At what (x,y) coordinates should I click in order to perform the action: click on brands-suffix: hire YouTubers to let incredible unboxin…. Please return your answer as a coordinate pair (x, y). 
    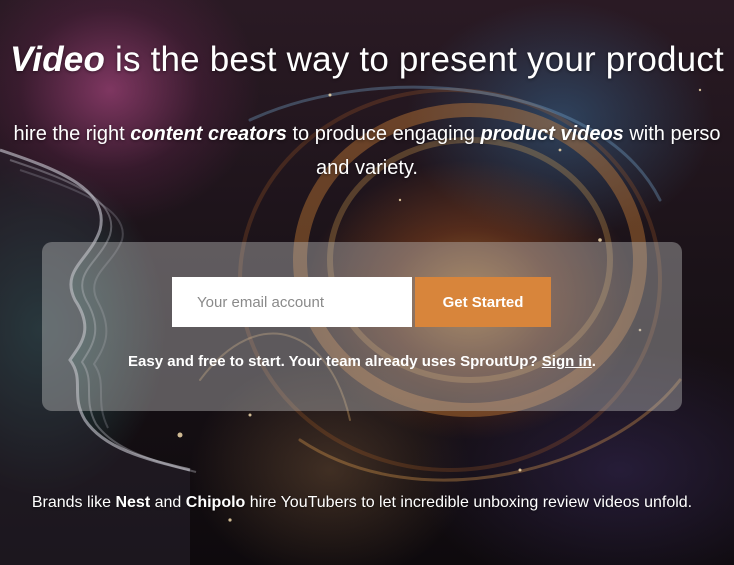
    Looking at the image, I should click on (471, 502).